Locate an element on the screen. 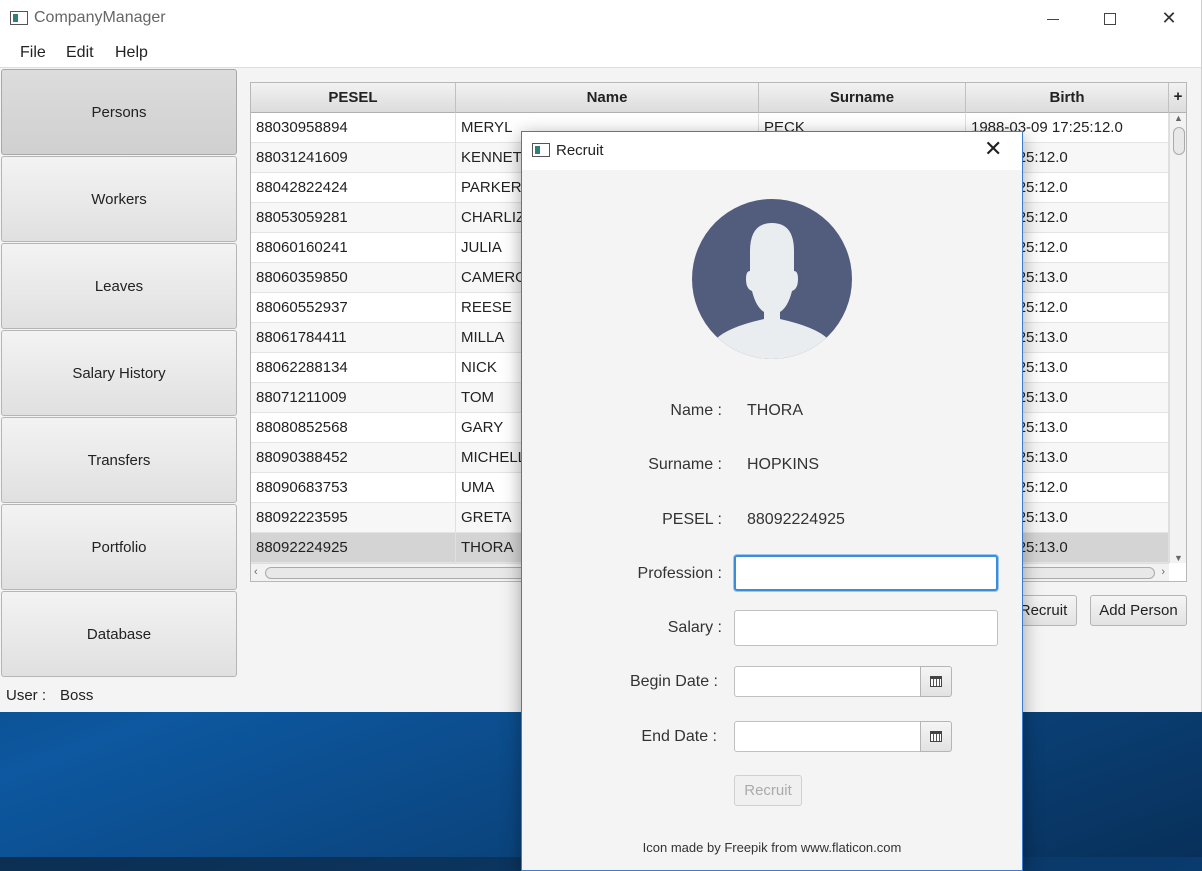 The height and width of the screenshot is (871, 1202). cell-pesel: 88071211009 is located at coordinates (353, 398).